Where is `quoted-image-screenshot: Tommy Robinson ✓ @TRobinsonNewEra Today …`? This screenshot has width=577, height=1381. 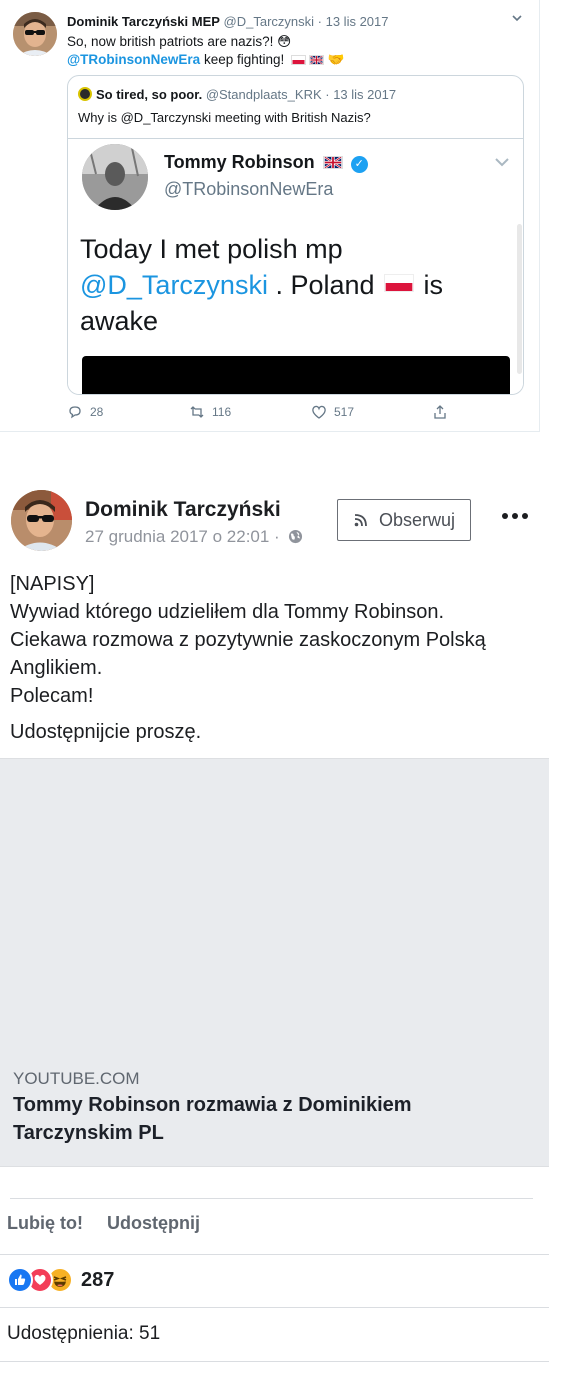
quoted-image-screenshot: Tommy Robinson ✓ @TRobinsonNewEra Today … is located at coordinates (295, 266).